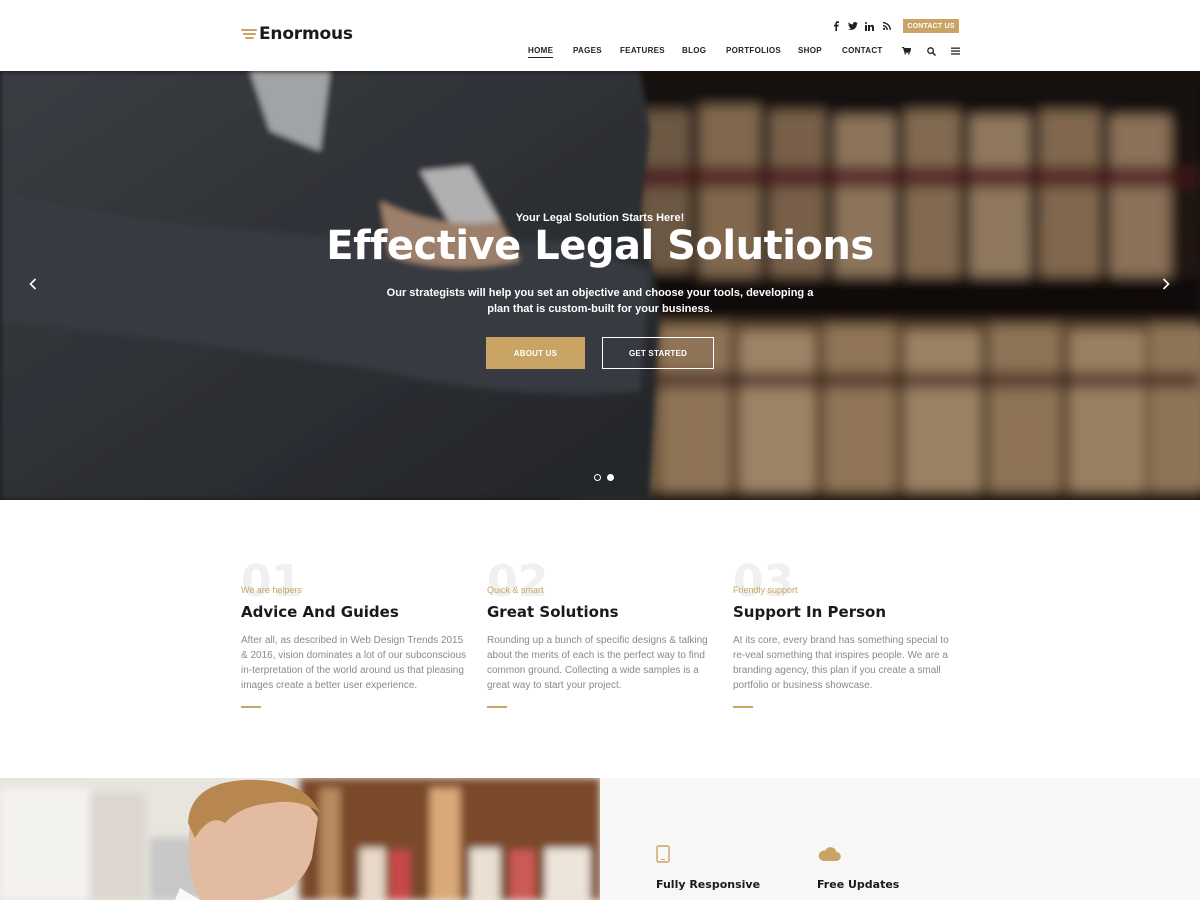 Image resolution: width=1200 pixels, height=900 pixels. Describe the element at coordinates (249, 34) in the screenshot. I see `logo-mark-icon` at that location.